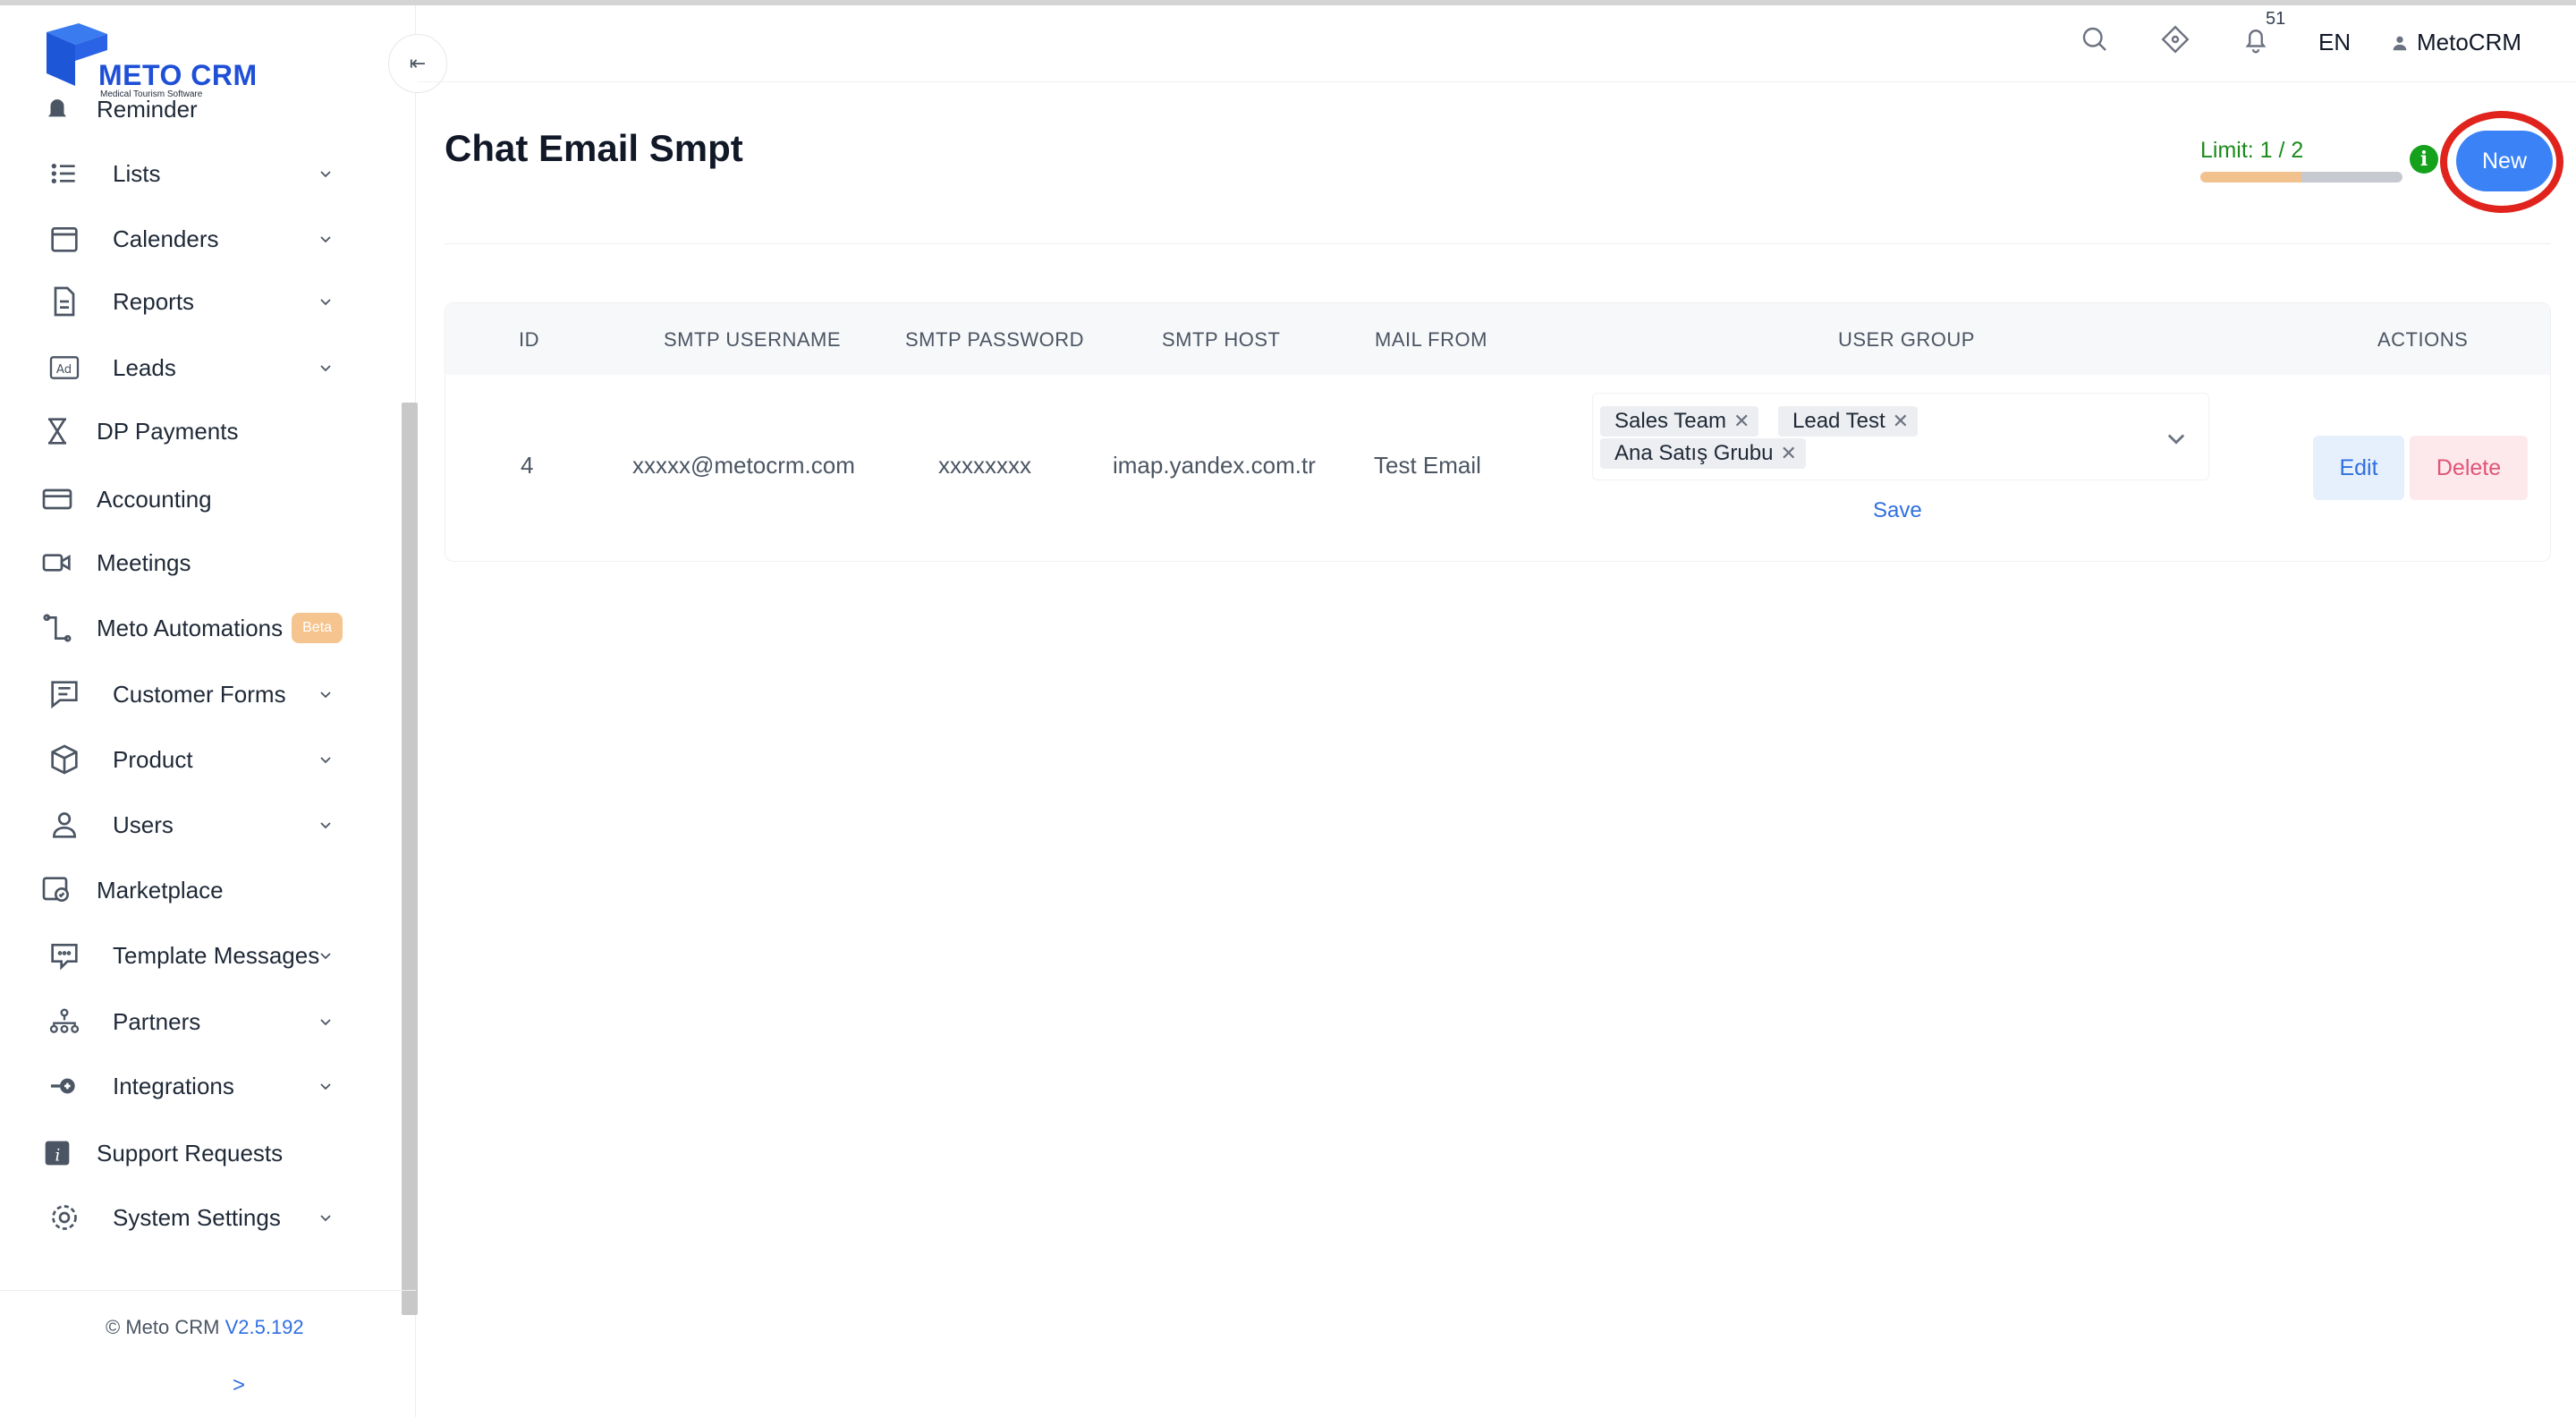 This screenshot has width=2576, height=1417. I want to click on column-header-smtp-username: SMTP USERNAME, so click(753, 339).